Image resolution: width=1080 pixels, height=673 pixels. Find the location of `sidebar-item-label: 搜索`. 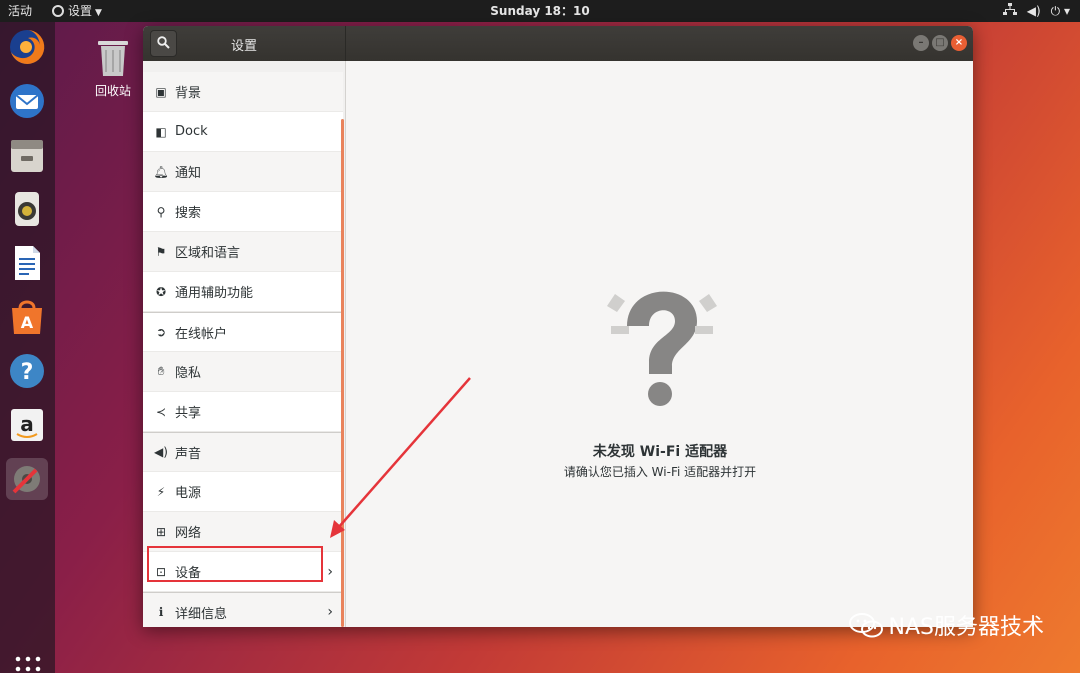

sidebar-item-label: 搜索 is located at coordinates (188, 213).